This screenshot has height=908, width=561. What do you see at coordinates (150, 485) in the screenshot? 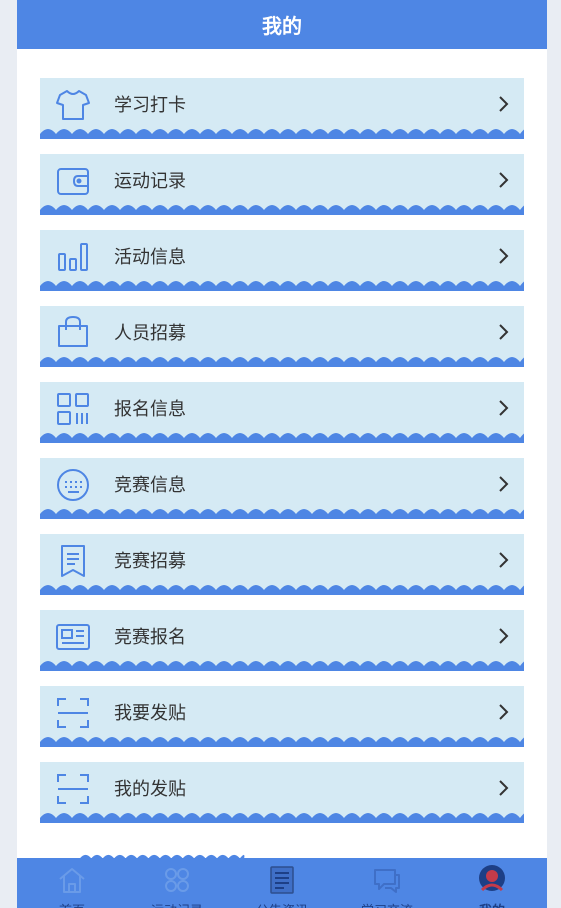
I see `menu-item-label: 竞赛信息` at bounding box center [150, 485].